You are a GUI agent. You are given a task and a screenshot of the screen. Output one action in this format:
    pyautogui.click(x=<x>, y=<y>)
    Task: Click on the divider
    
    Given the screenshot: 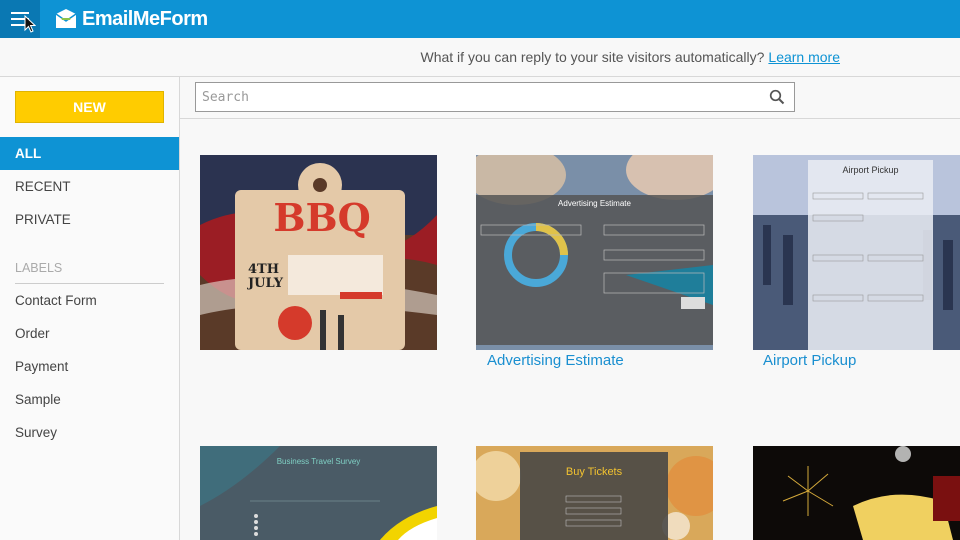 What is the action you would take?
    pyautogui.click(x=570, y=118)
    